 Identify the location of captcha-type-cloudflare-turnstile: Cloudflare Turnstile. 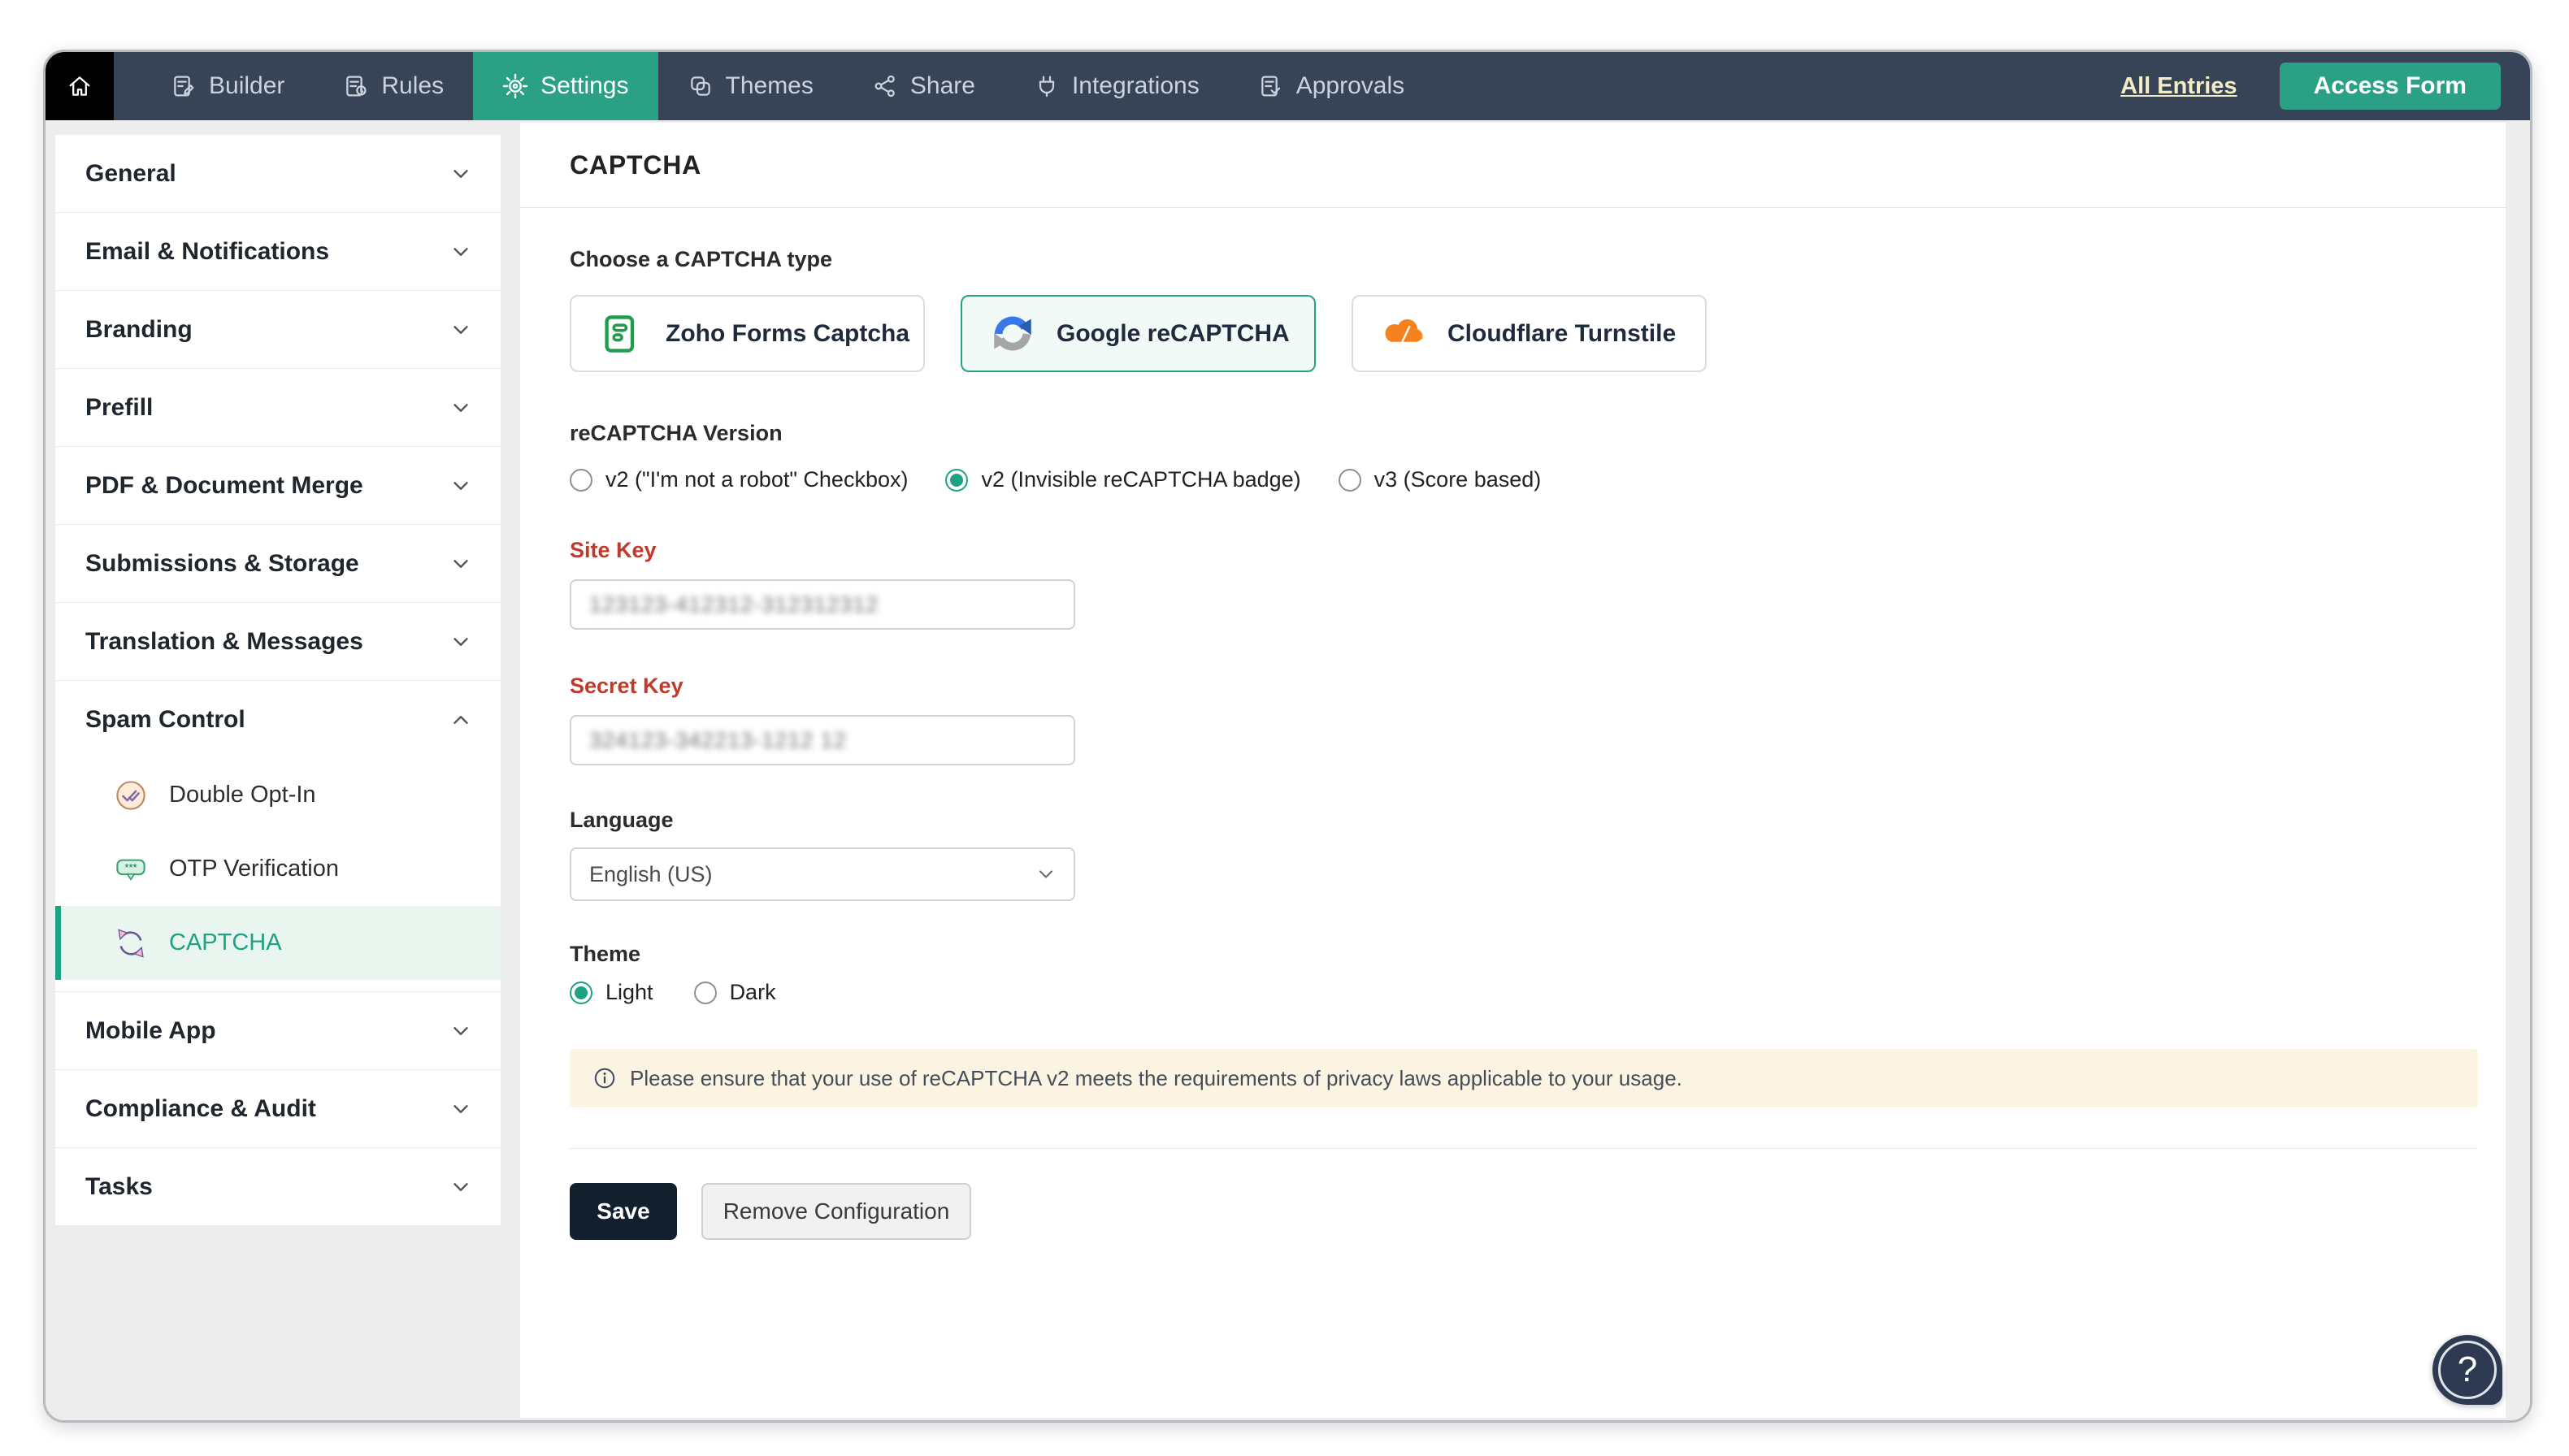
(1529, 334).